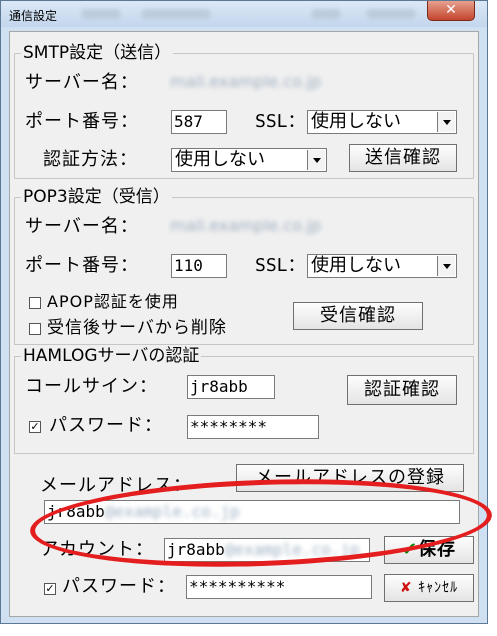 This screenshot has width=497, height=636. Describe the element at coordinates (113, 301) in the screenshot. I see `apop-label: APOP認証を使用` at that location.